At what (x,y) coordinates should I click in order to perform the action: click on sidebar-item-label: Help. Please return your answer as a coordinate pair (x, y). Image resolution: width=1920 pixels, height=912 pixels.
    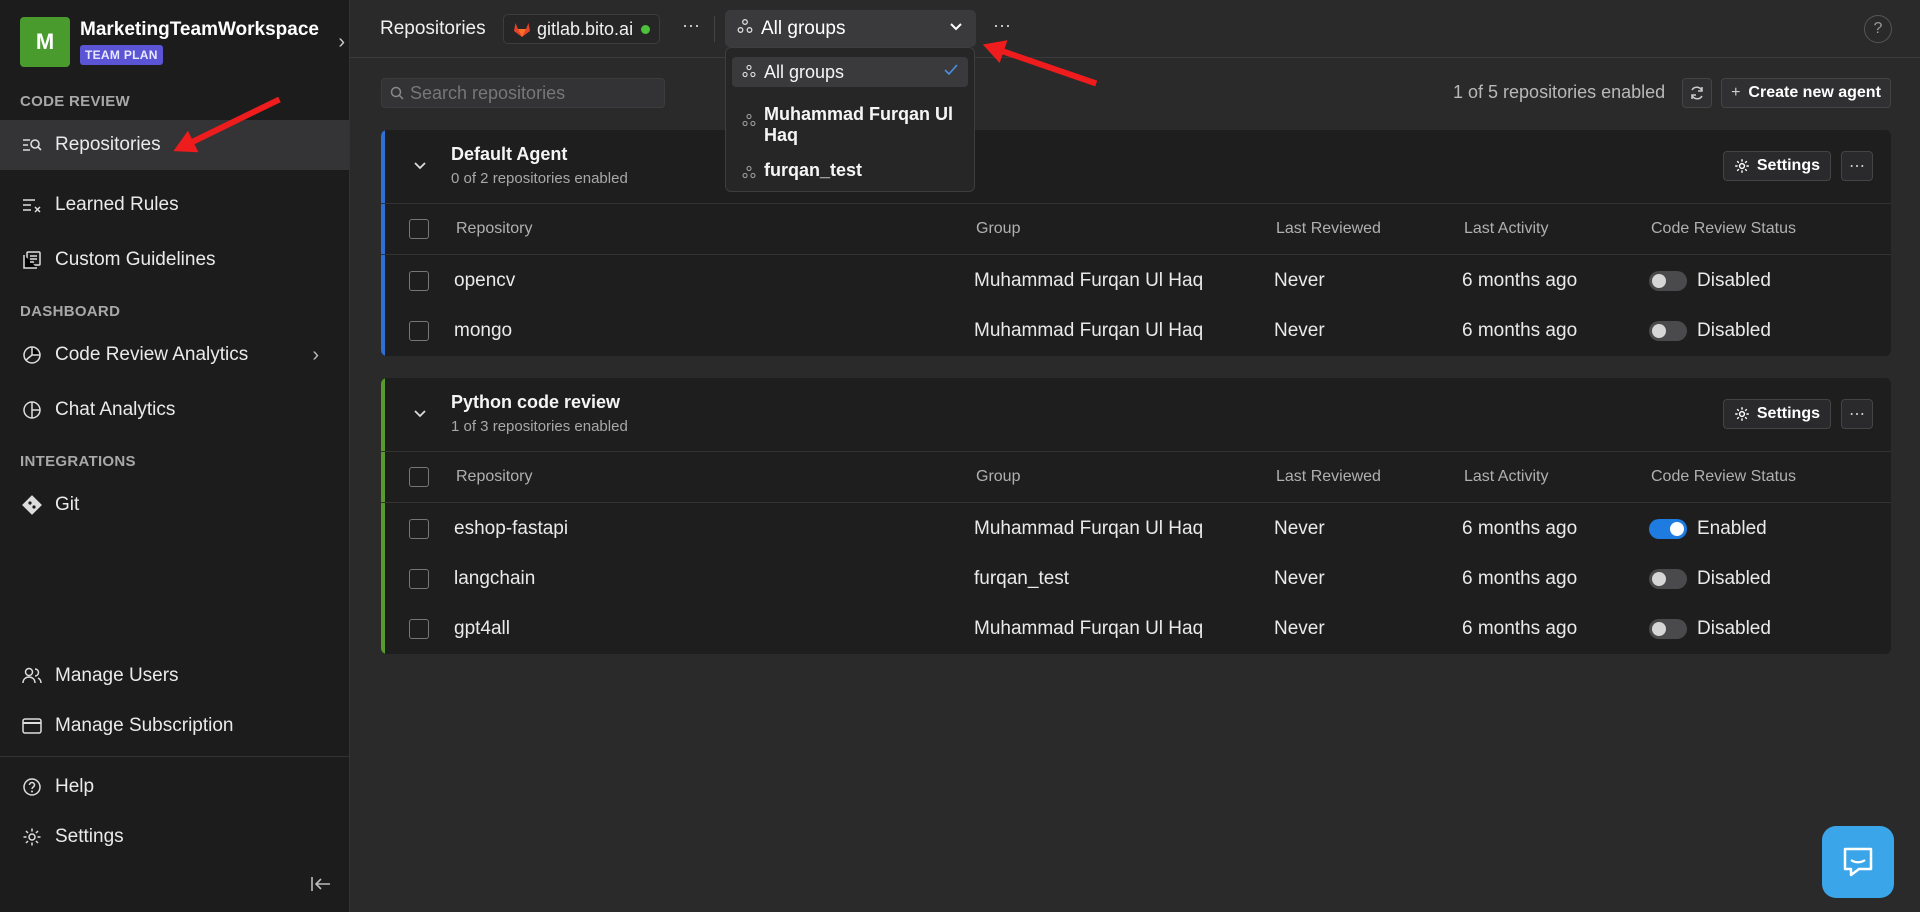
    Looking at the image, I should click on (75, 786).